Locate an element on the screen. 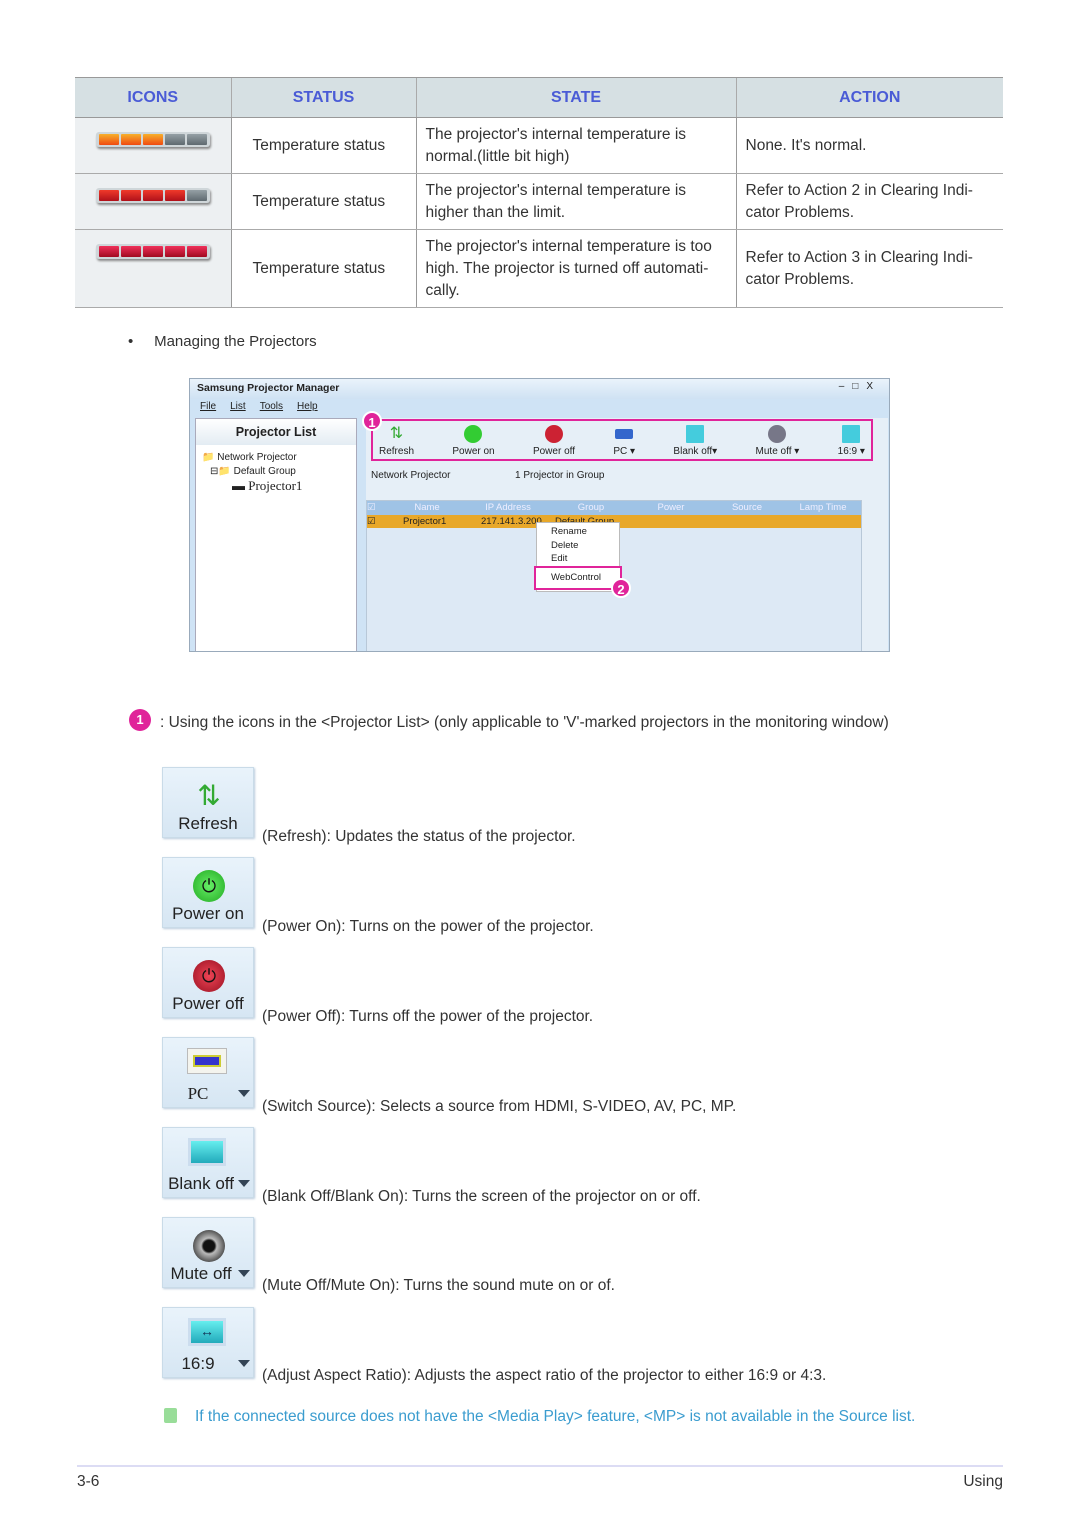 This screenshot has height=1527, width=1080. bullet-item: • Managing the Projectors is located at coordinates (222, 341).